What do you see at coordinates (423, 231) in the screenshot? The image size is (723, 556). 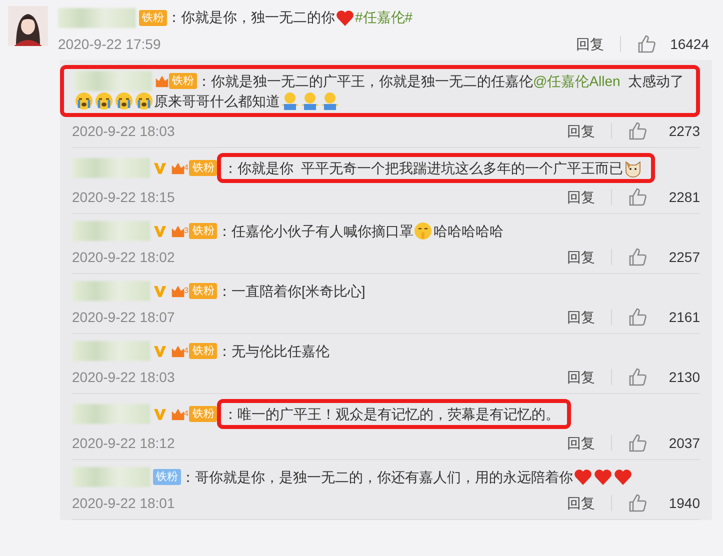 I see `shushing-face-icon` at bounding box center [423, 231].